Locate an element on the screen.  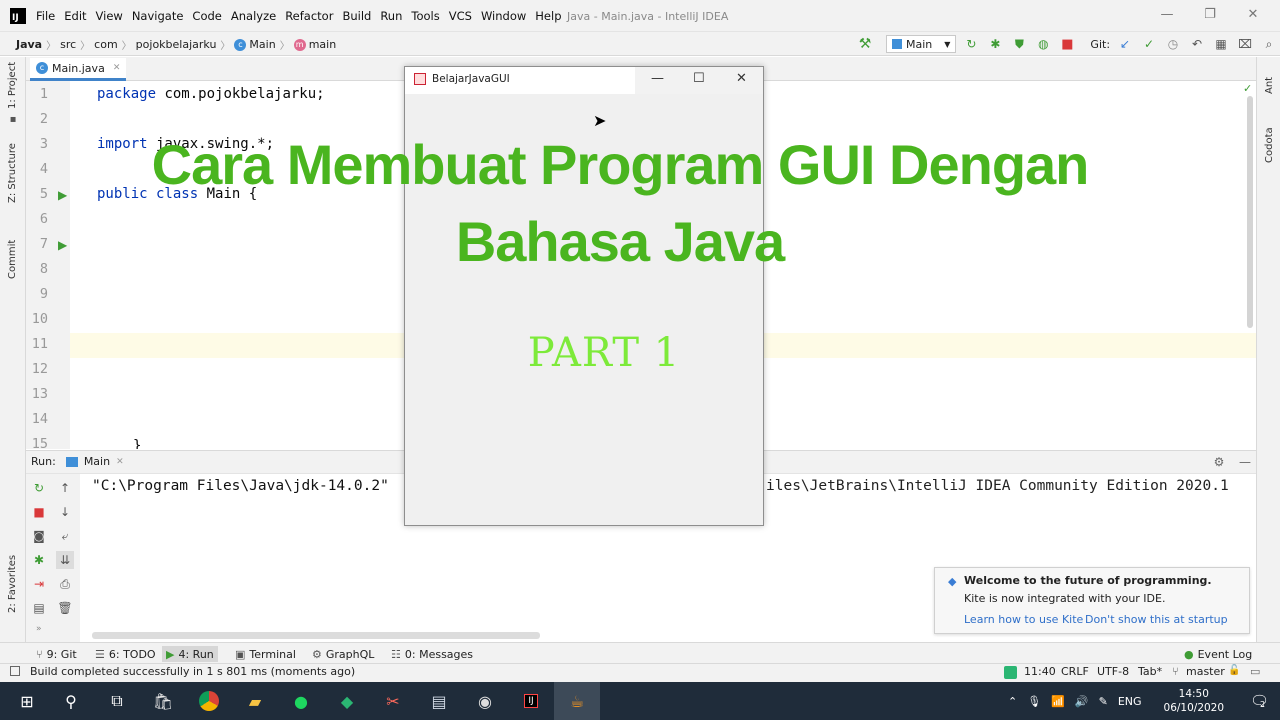
tool-git: ⑂ 9: Git is located at coordinates (56, 654).